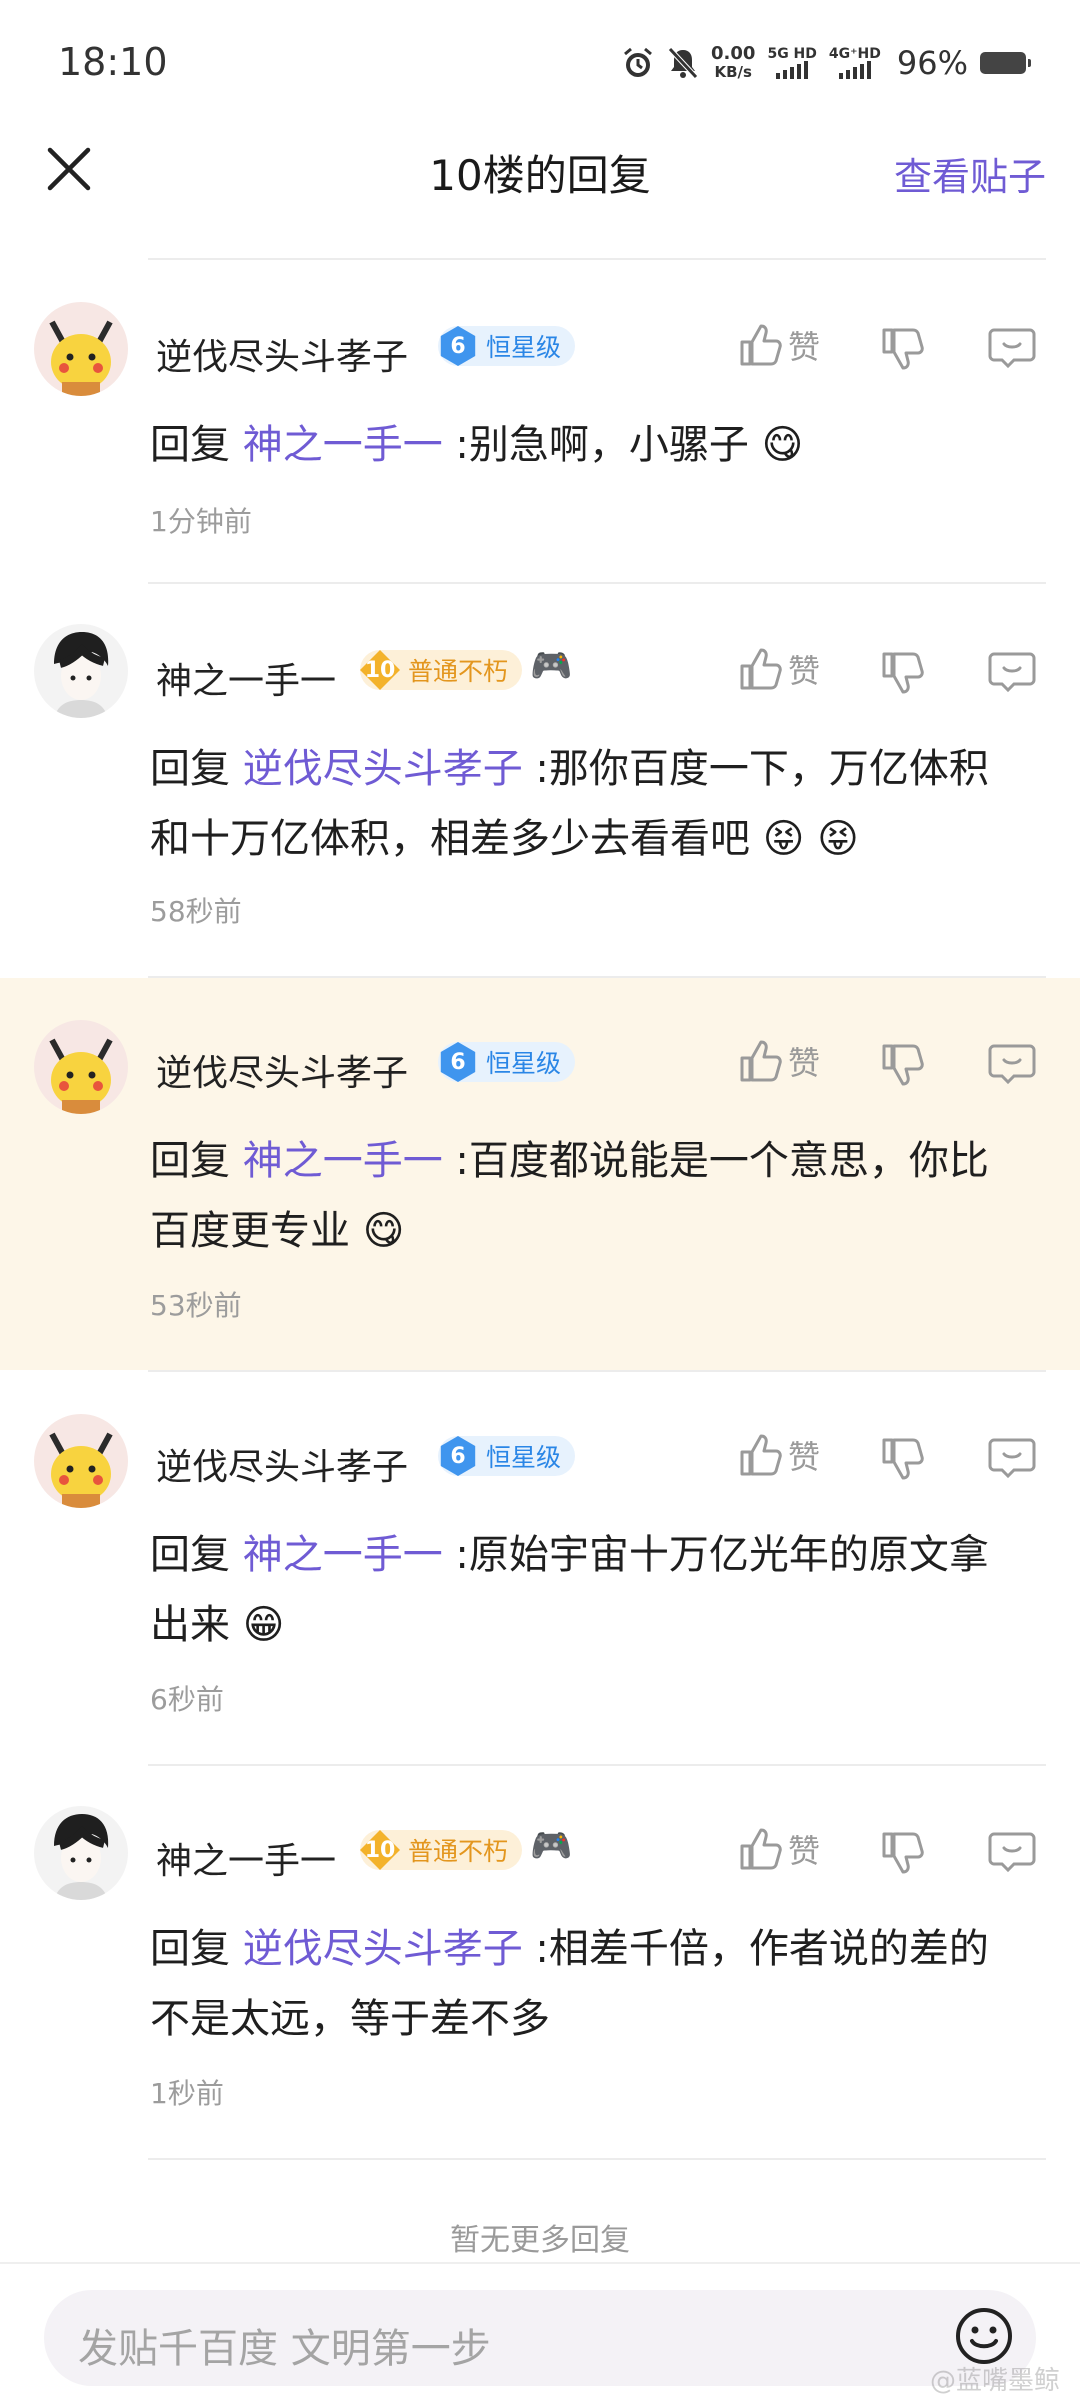 This screenshot has width=1080, height=2402. I want to click on emoji-icon, so click(984, 2336).